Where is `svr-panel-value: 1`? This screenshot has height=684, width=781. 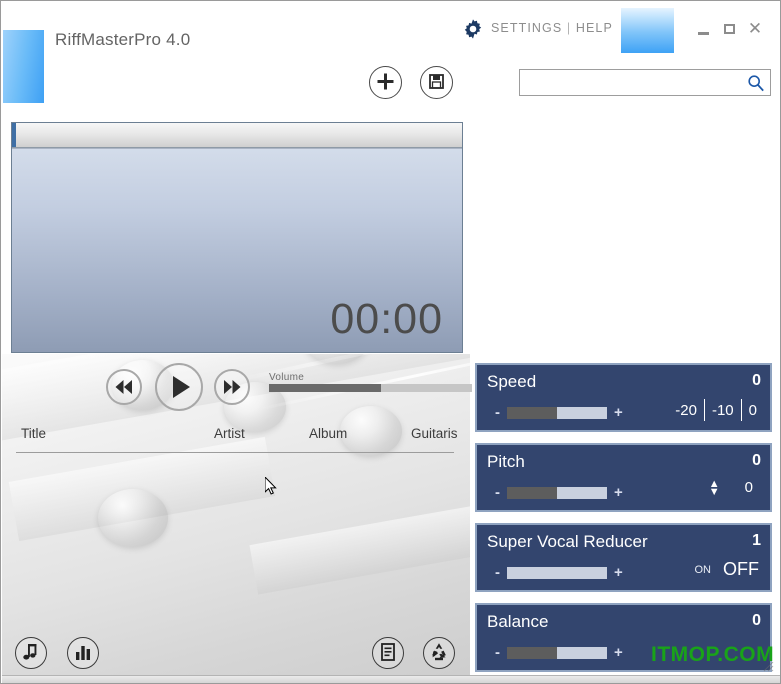
svr-panel-value: 1 is located at coordinates (756, 540).